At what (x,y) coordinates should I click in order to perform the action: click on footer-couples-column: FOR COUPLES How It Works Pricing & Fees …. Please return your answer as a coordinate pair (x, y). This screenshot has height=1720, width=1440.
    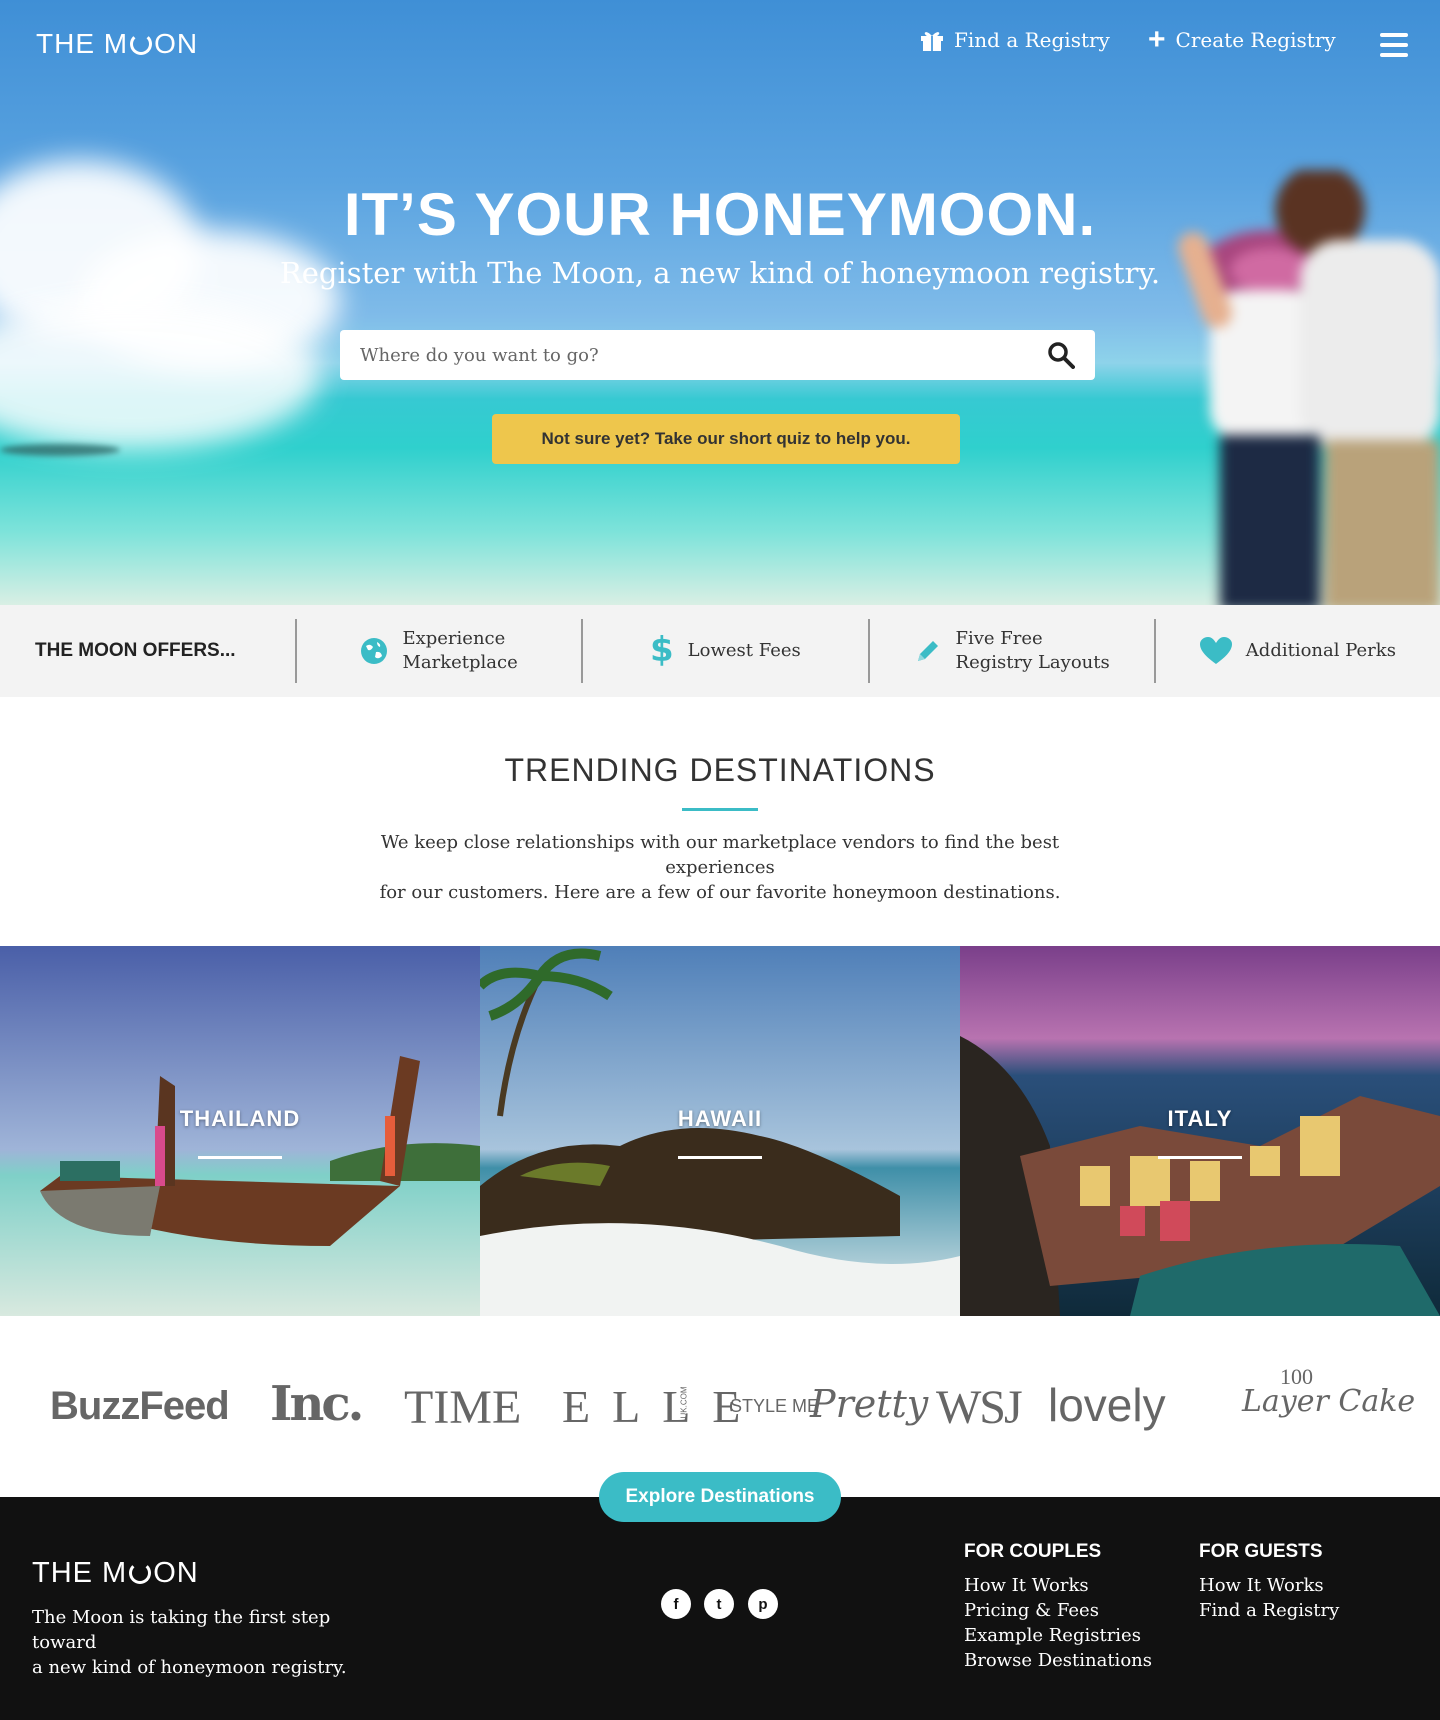
    Looking at the image, I should click on (1058, 1607).